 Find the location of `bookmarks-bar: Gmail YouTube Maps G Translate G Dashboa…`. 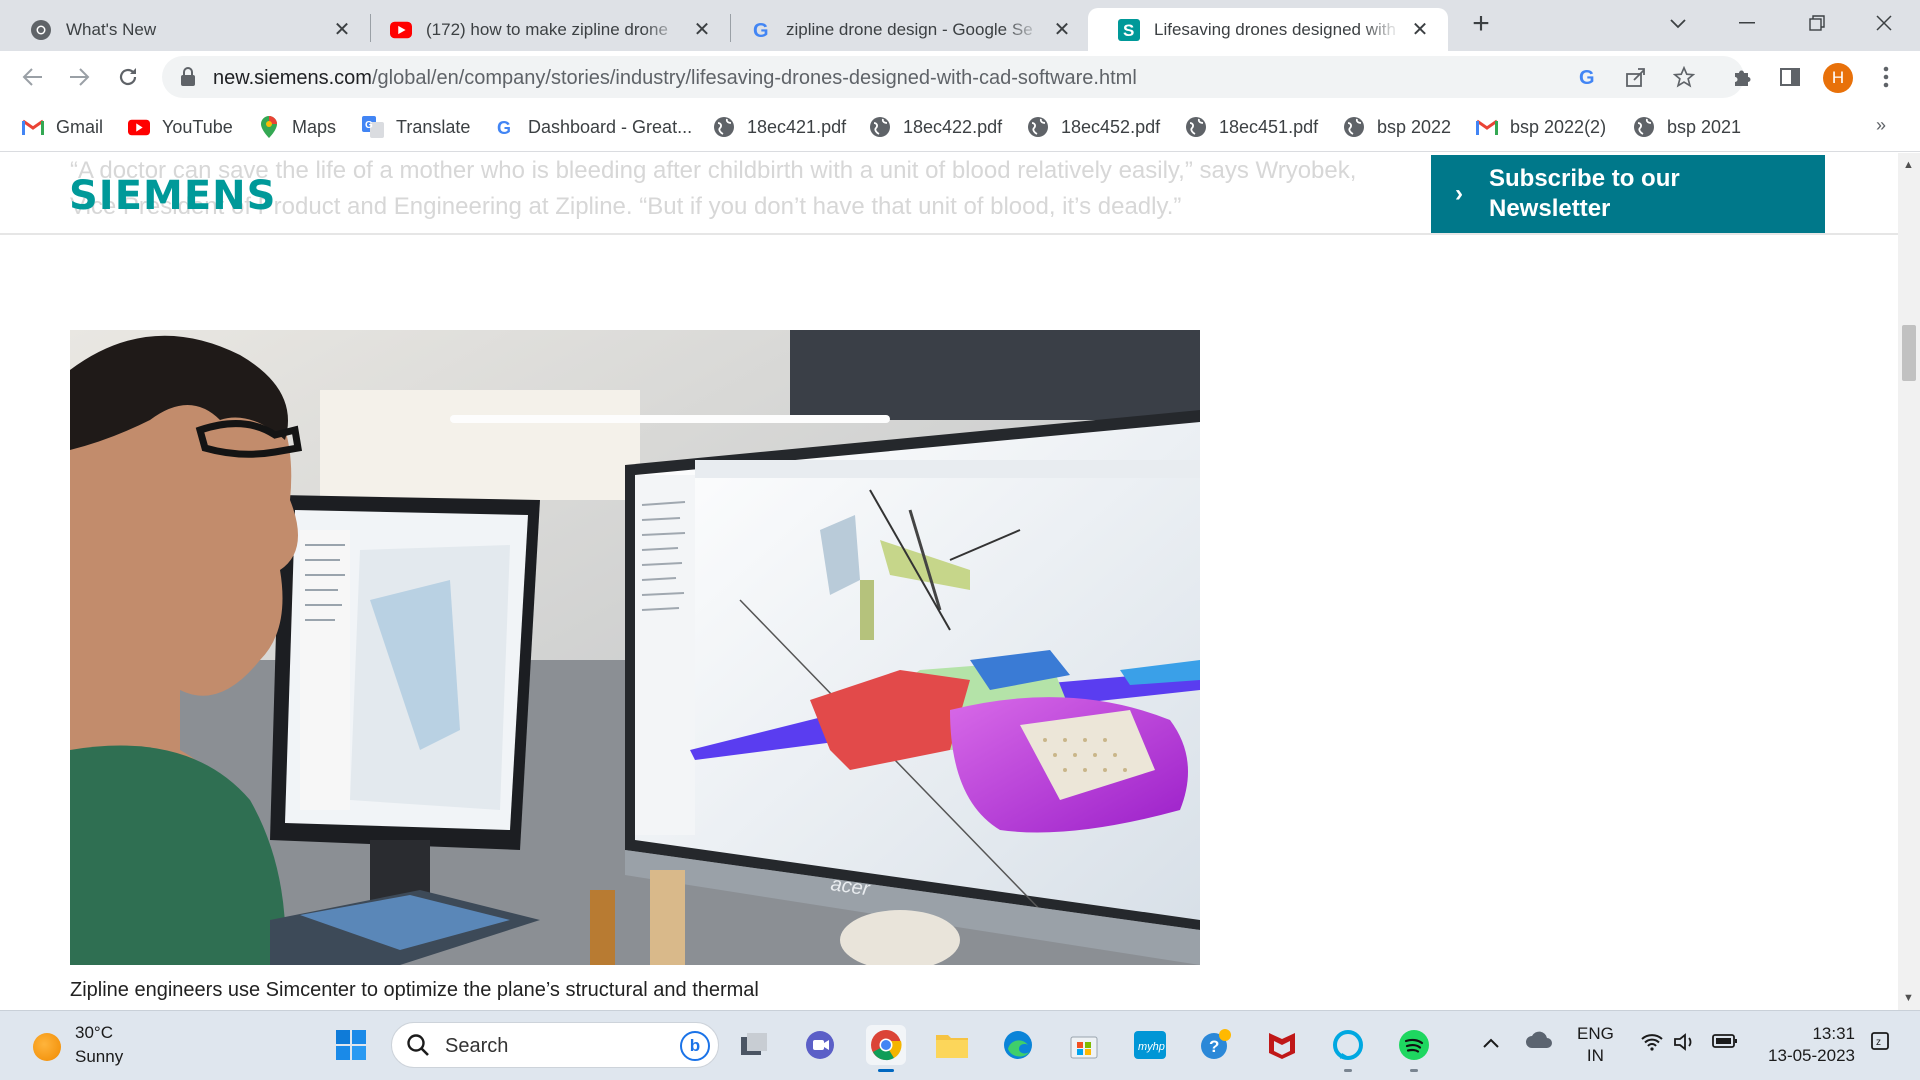

bookmarks-bar: Gmail YouTube Maps G Translate G Dashboa… is located at coordinates (960, 127).